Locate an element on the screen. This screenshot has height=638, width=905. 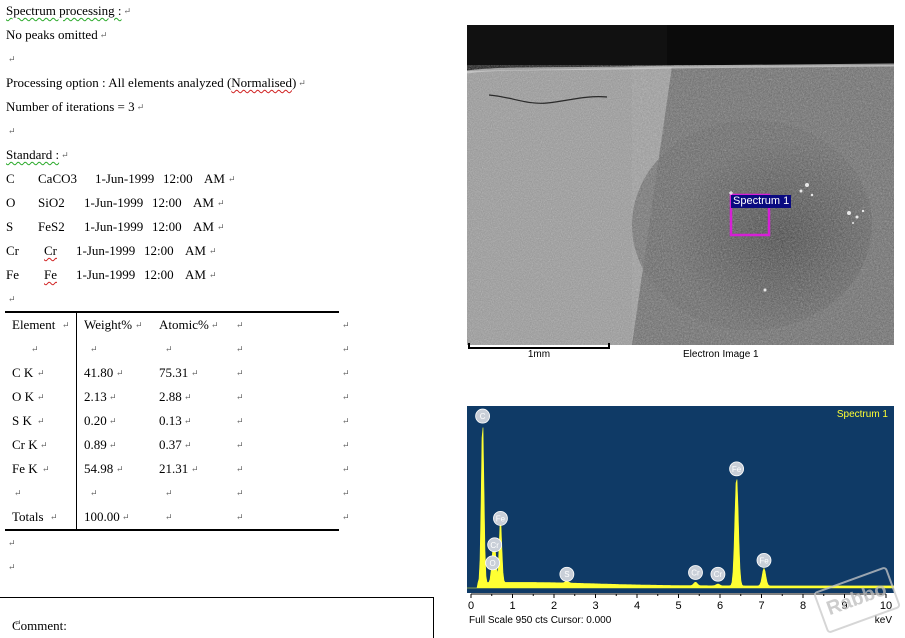
iterations-text: Number of iterations = 3 ↵ is located at coordinates (75, 106).